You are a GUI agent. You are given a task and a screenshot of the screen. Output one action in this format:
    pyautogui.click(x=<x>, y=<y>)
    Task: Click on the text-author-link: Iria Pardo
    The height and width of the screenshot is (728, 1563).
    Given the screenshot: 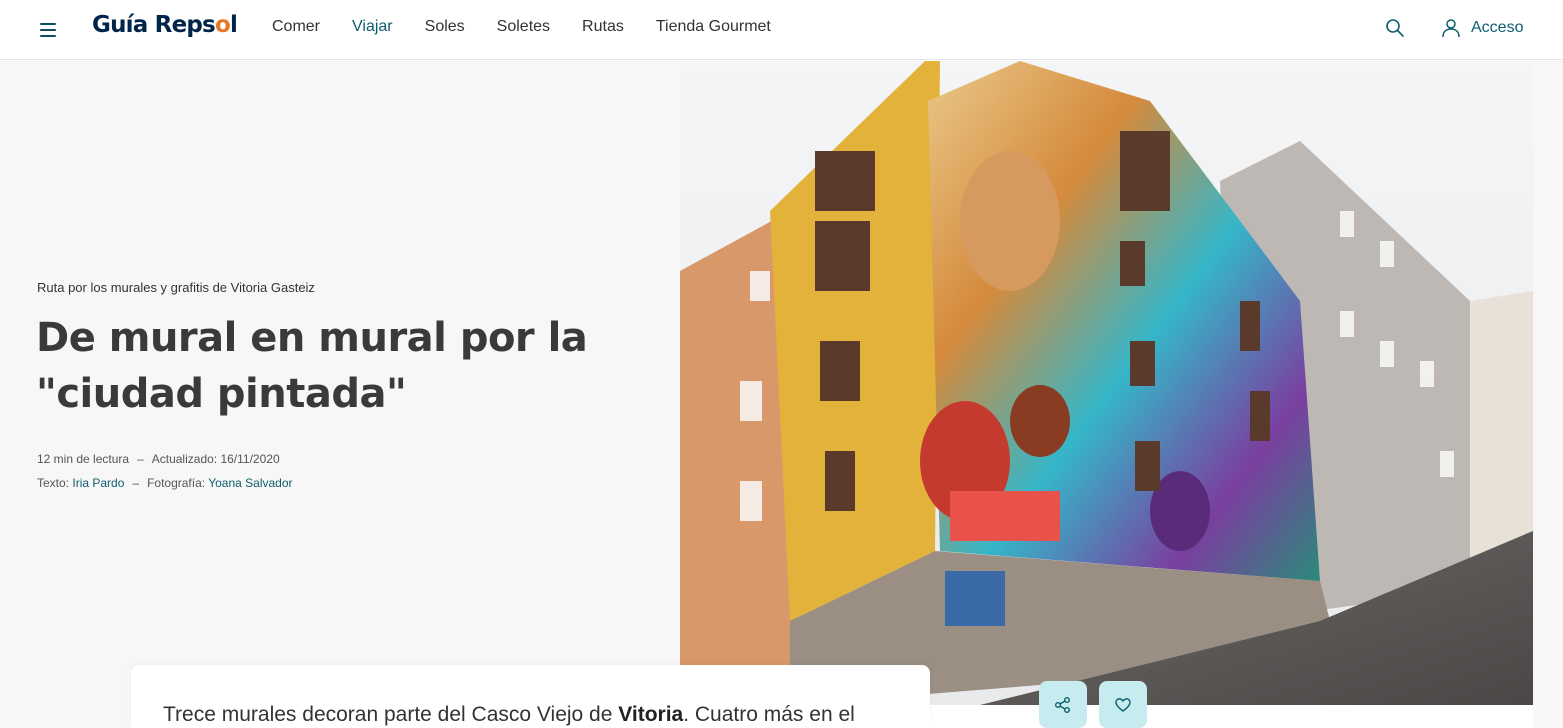 What is the action you would take?
    pyautogui.click(x=98, y=483)
    